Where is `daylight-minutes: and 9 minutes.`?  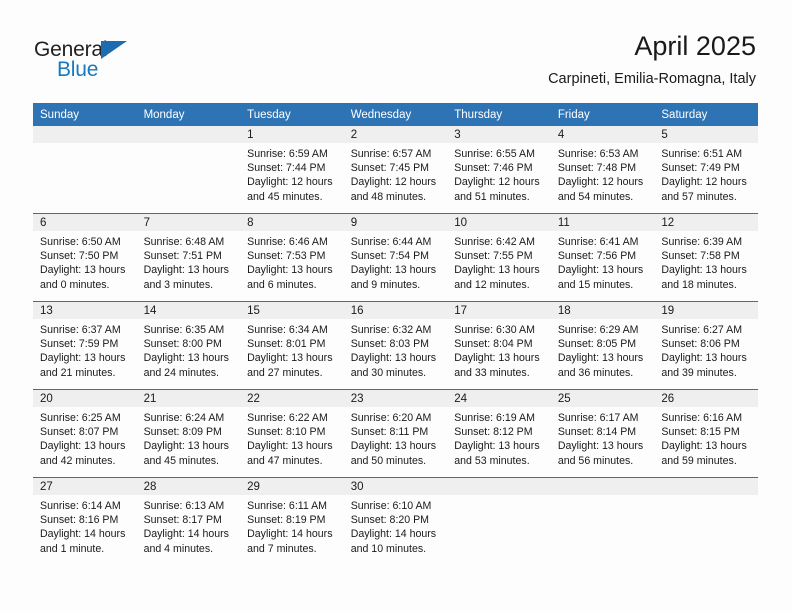 daylight-minutes: and 9 minutes. is located at coordinates (385, 284).